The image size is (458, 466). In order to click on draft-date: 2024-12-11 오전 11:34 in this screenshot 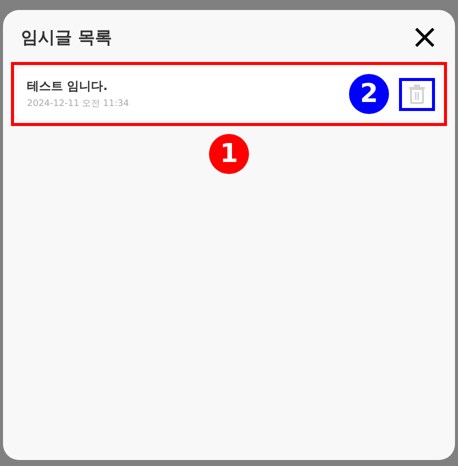, I will do `click(78, 104)`.